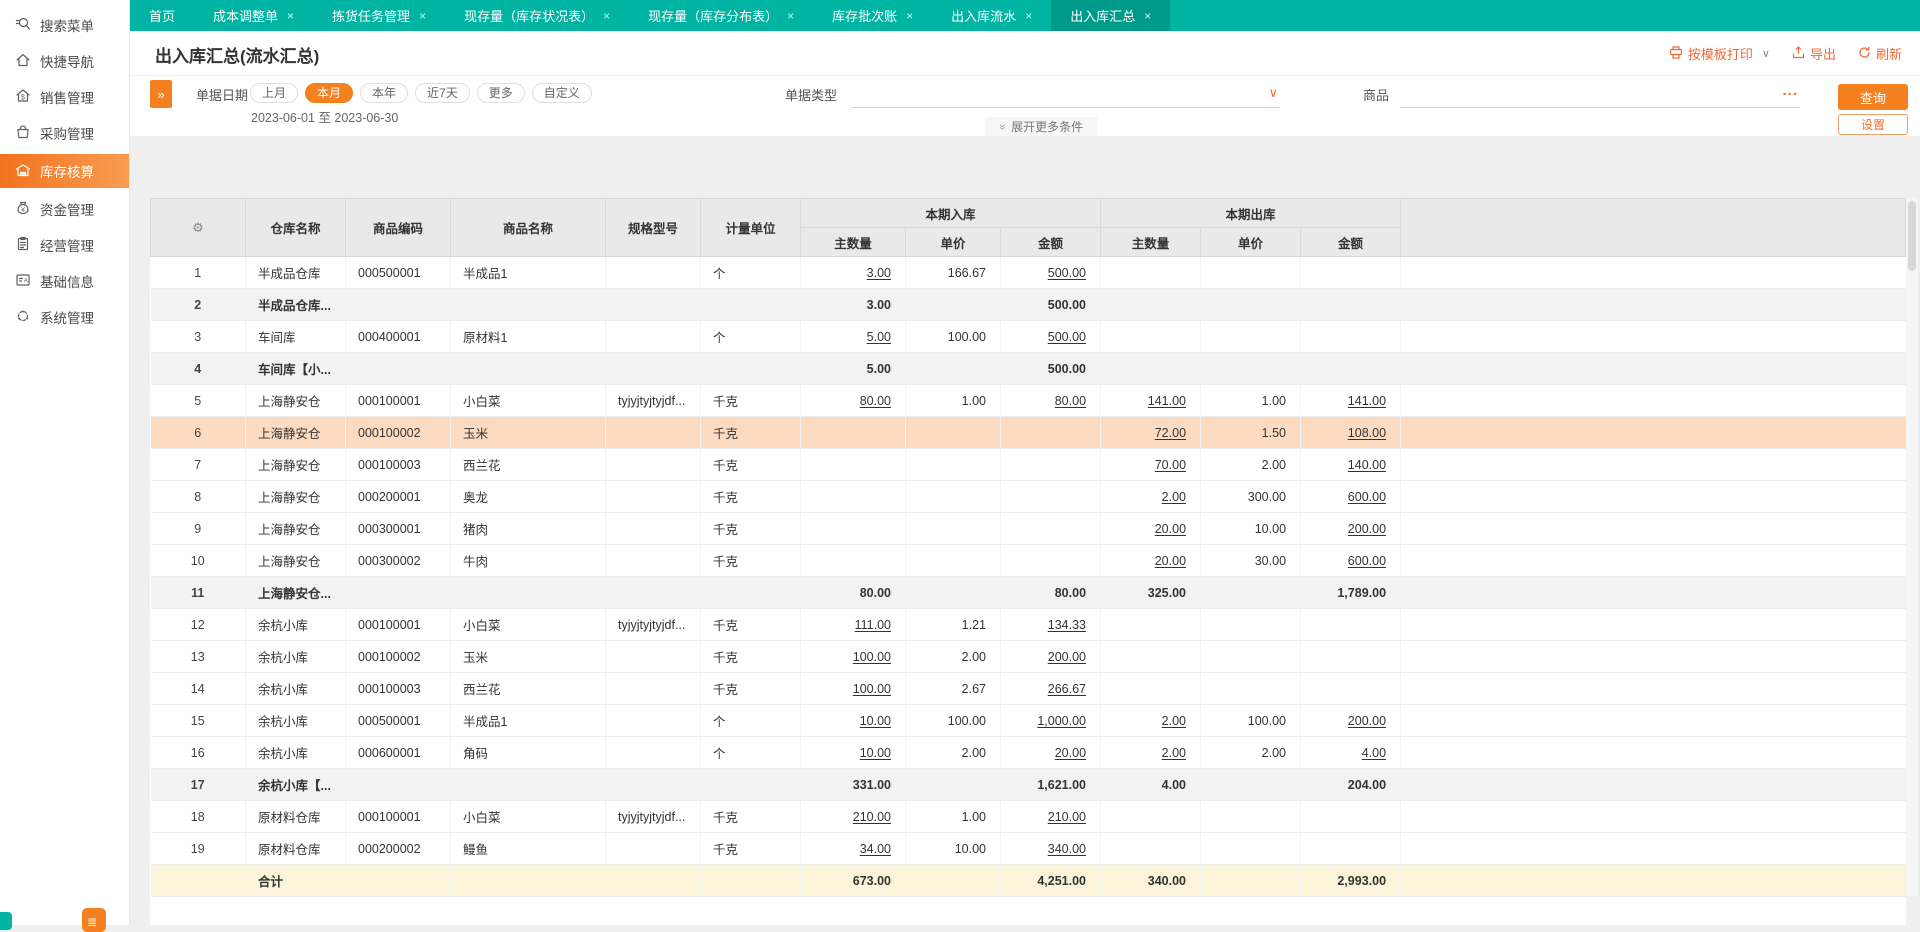  I want to click on date-pill: 更多, so click(501, 93).